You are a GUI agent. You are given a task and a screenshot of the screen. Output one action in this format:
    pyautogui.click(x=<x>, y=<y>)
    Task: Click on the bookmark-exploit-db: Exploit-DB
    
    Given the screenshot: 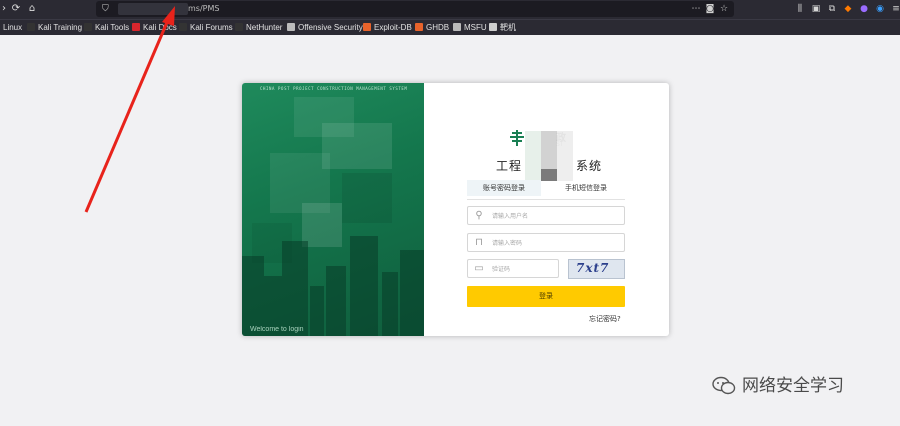 What is the action you would take?
    pyautogui.click(x=387, y=28)
    